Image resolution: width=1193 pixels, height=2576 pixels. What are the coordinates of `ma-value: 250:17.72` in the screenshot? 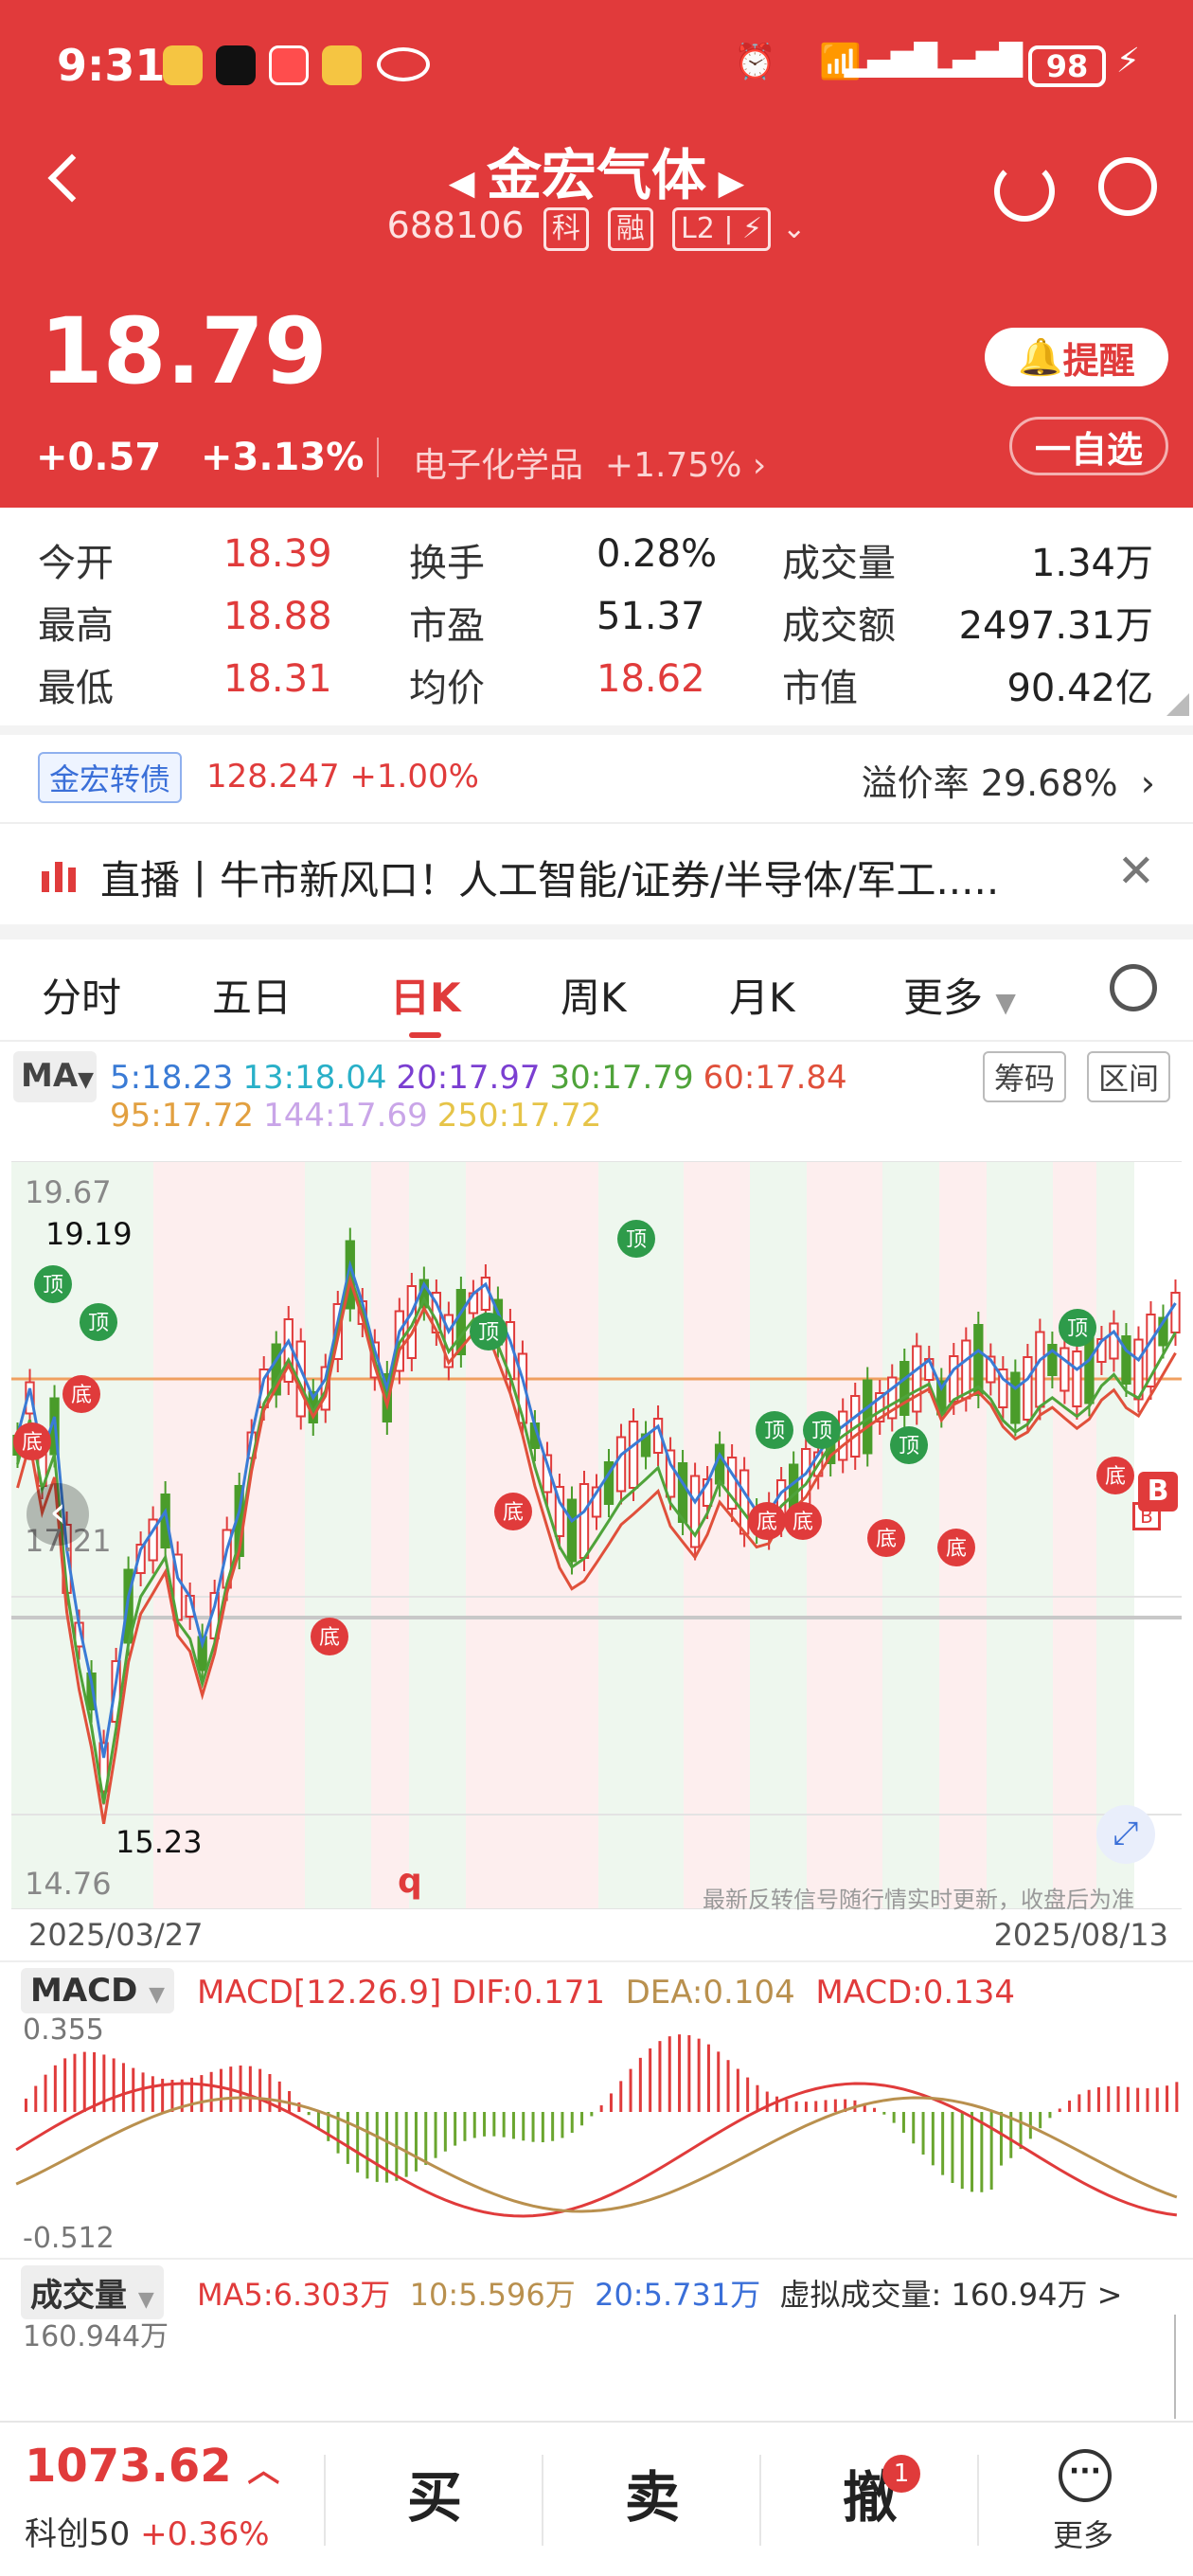 It's located at (519, 1116).